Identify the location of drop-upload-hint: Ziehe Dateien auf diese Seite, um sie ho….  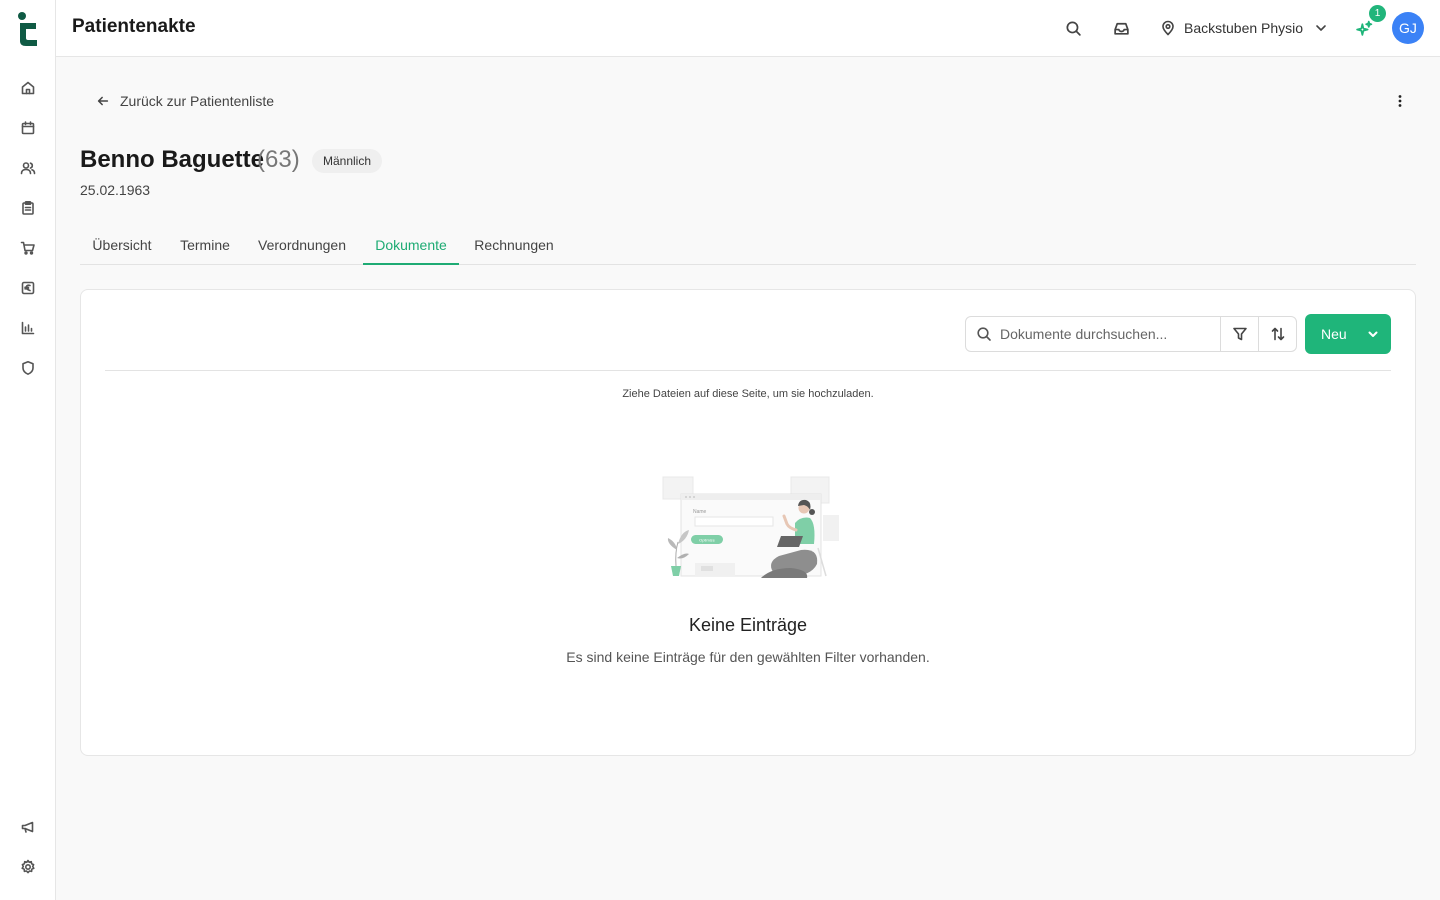
(748, 394).